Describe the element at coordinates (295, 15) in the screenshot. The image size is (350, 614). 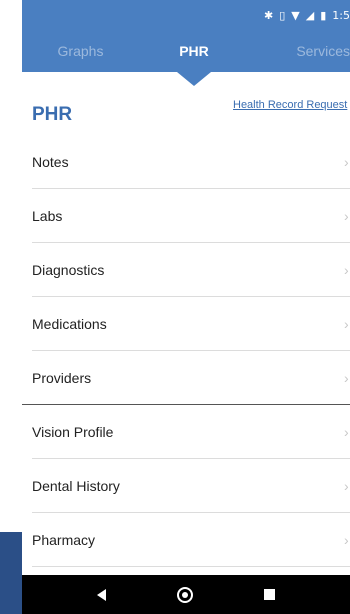
I see `wifi-icon: ▼` at that location.